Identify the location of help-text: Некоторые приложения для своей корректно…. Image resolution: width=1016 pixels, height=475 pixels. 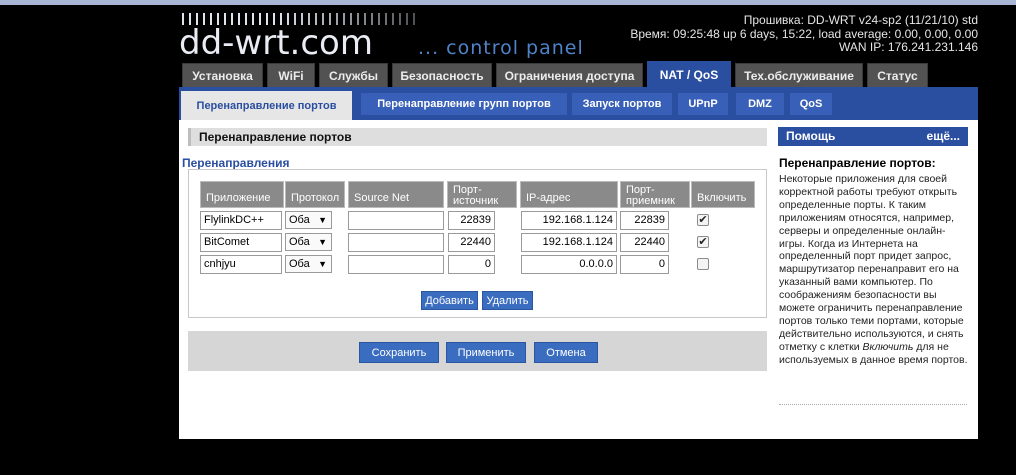
(873, 269).